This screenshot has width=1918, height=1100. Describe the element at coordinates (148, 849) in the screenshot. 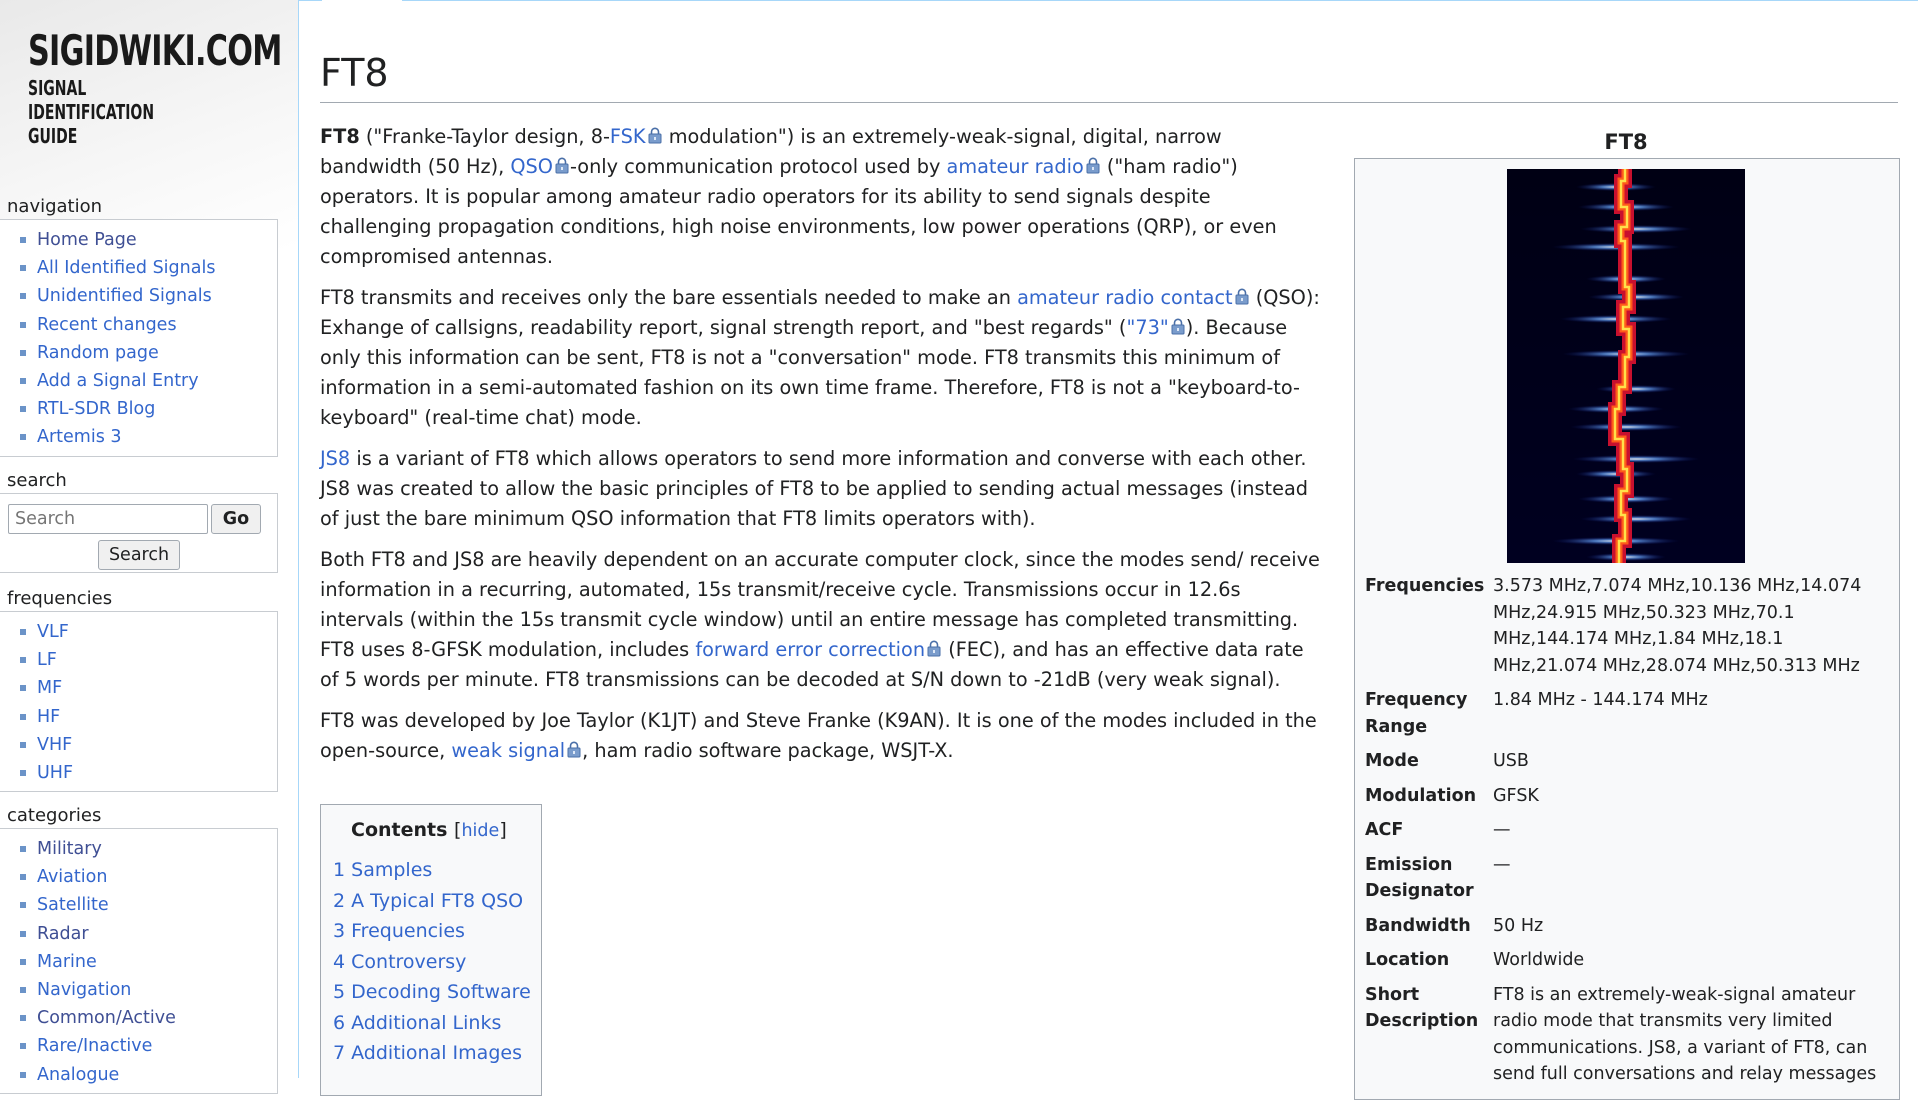

I see `cat-item-military: Military` at that location.